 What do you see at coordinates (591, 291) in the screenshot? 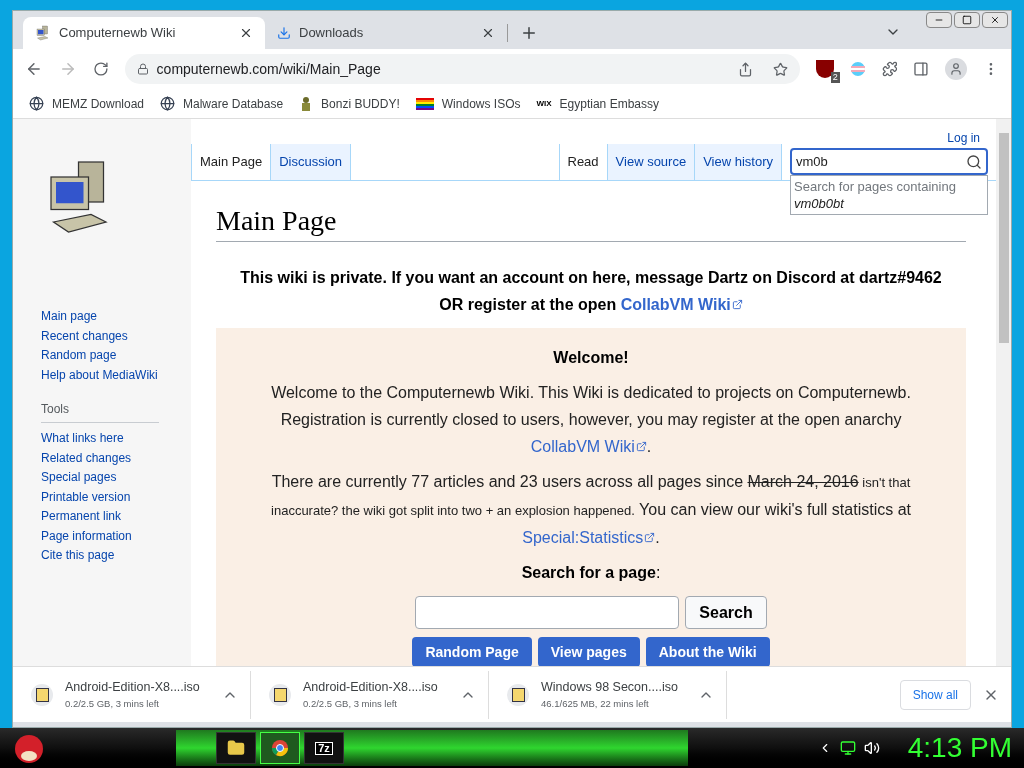
I see `private-notice: This wiki is private. If you want an account on here, message Dartz on Discord at dartz#9462 OR register at the open CollabVM Wiki` at bounding box center [591, 291].